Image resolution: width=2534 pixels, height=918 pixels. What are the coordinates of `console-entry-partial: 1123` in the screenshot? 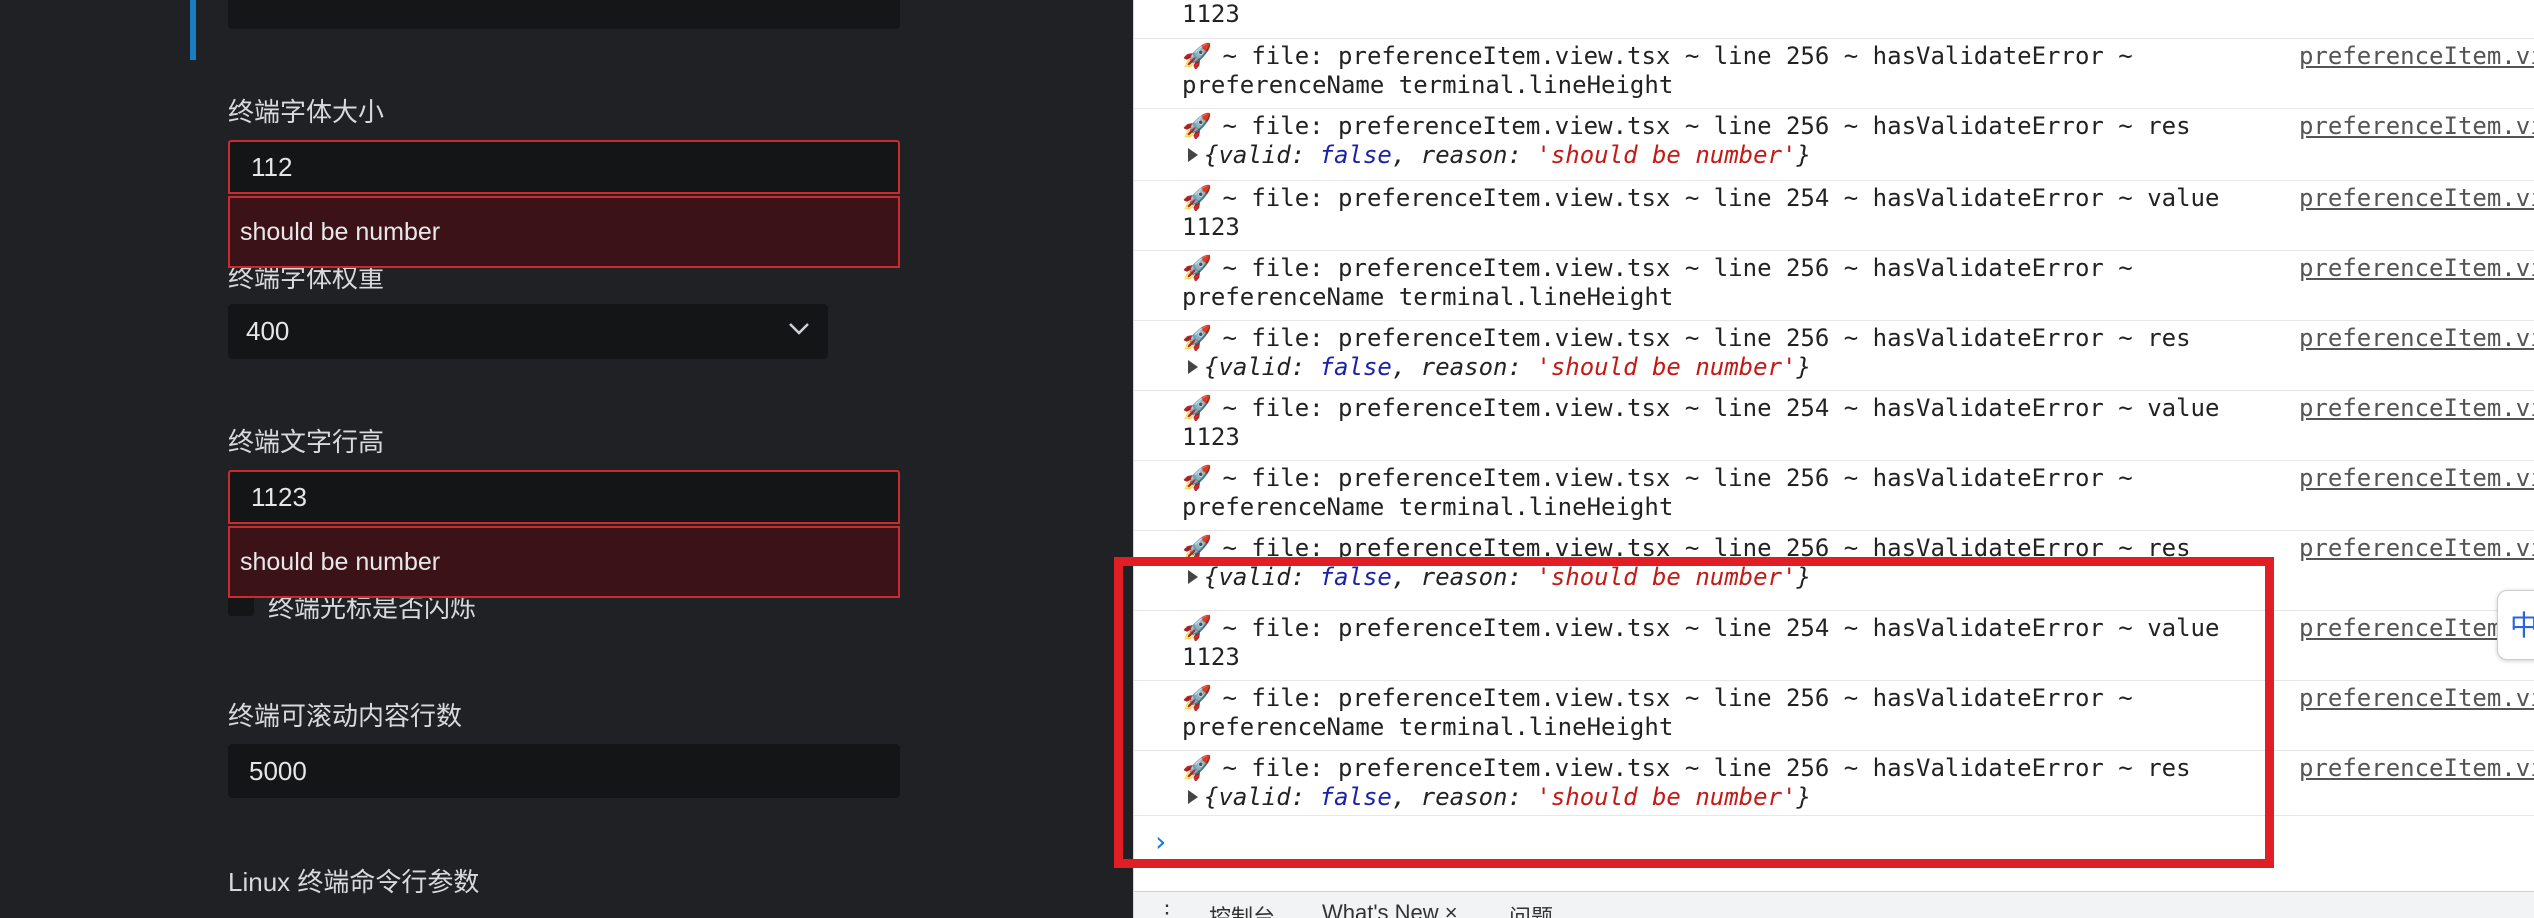 It's located at (1834, 19).